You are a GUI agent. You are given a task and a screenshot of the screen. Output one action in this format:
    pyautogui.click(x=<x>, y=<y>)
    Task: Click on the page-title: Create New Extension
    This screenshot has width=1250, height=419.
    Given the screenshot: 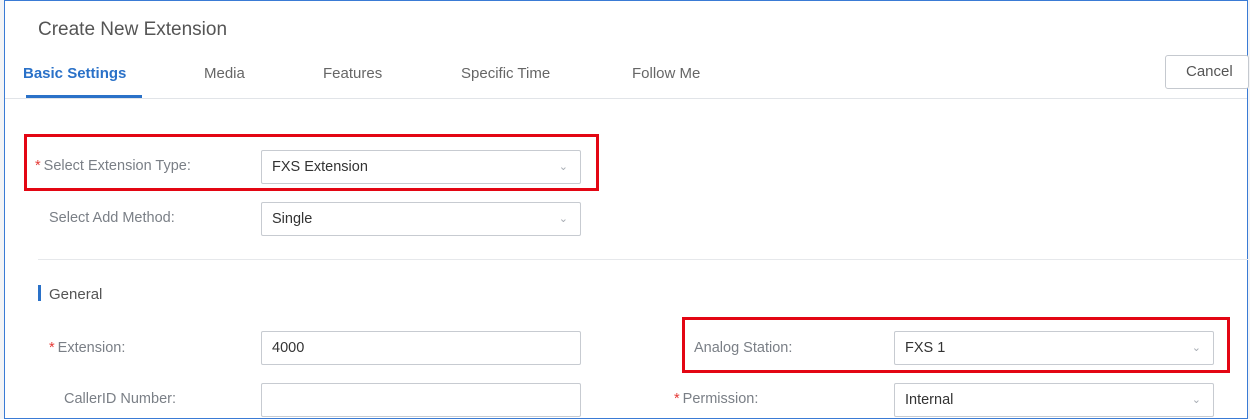 What is the action you would take?
    pyautogui.click(x=133, y=29)
    